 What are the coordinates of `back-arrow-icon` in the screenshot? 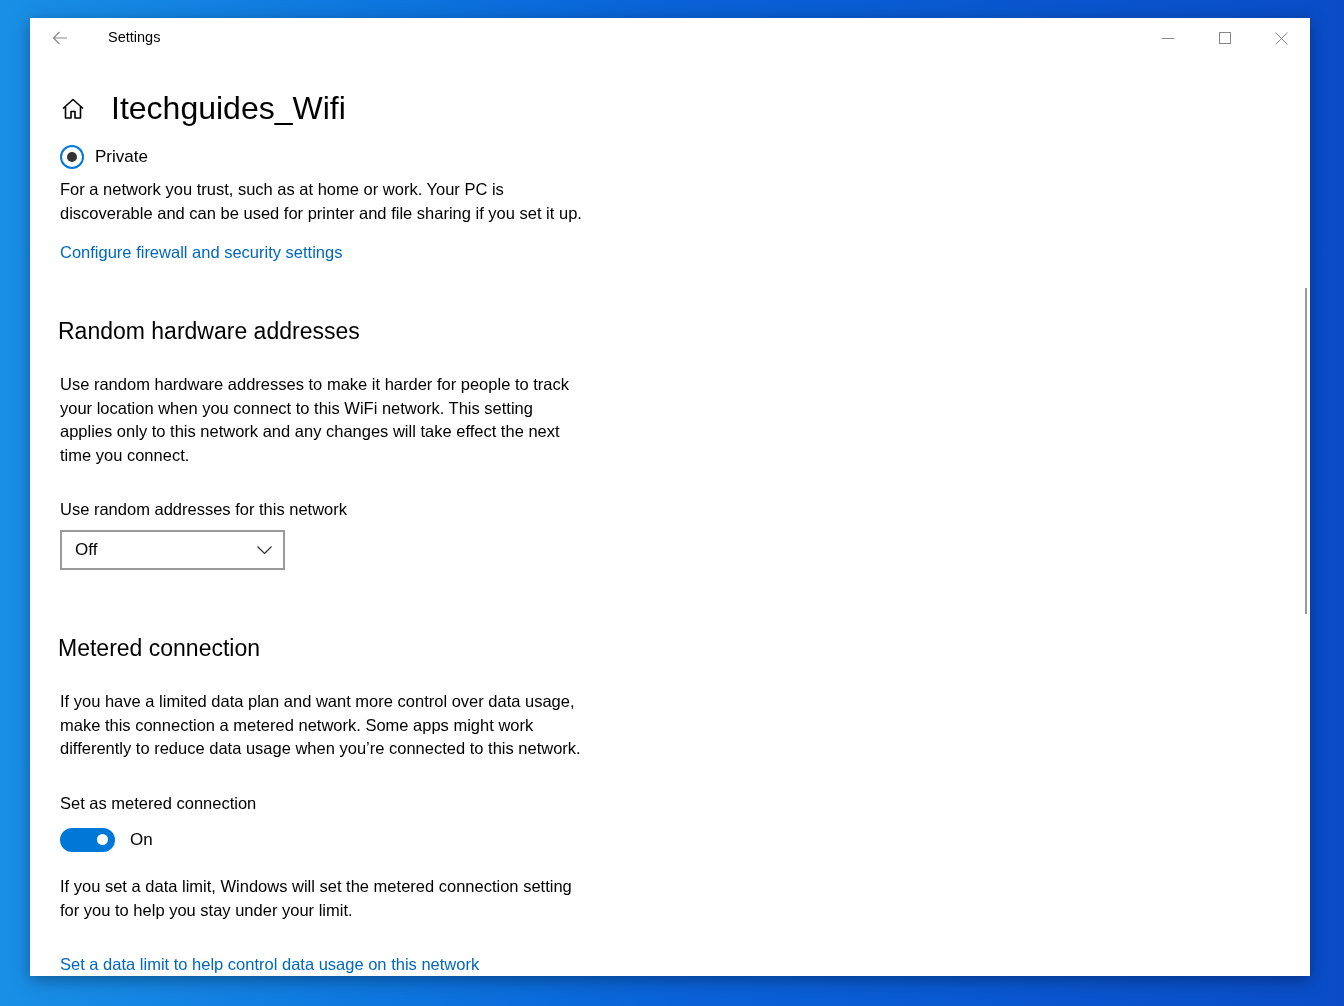 It's located at (60, 38).